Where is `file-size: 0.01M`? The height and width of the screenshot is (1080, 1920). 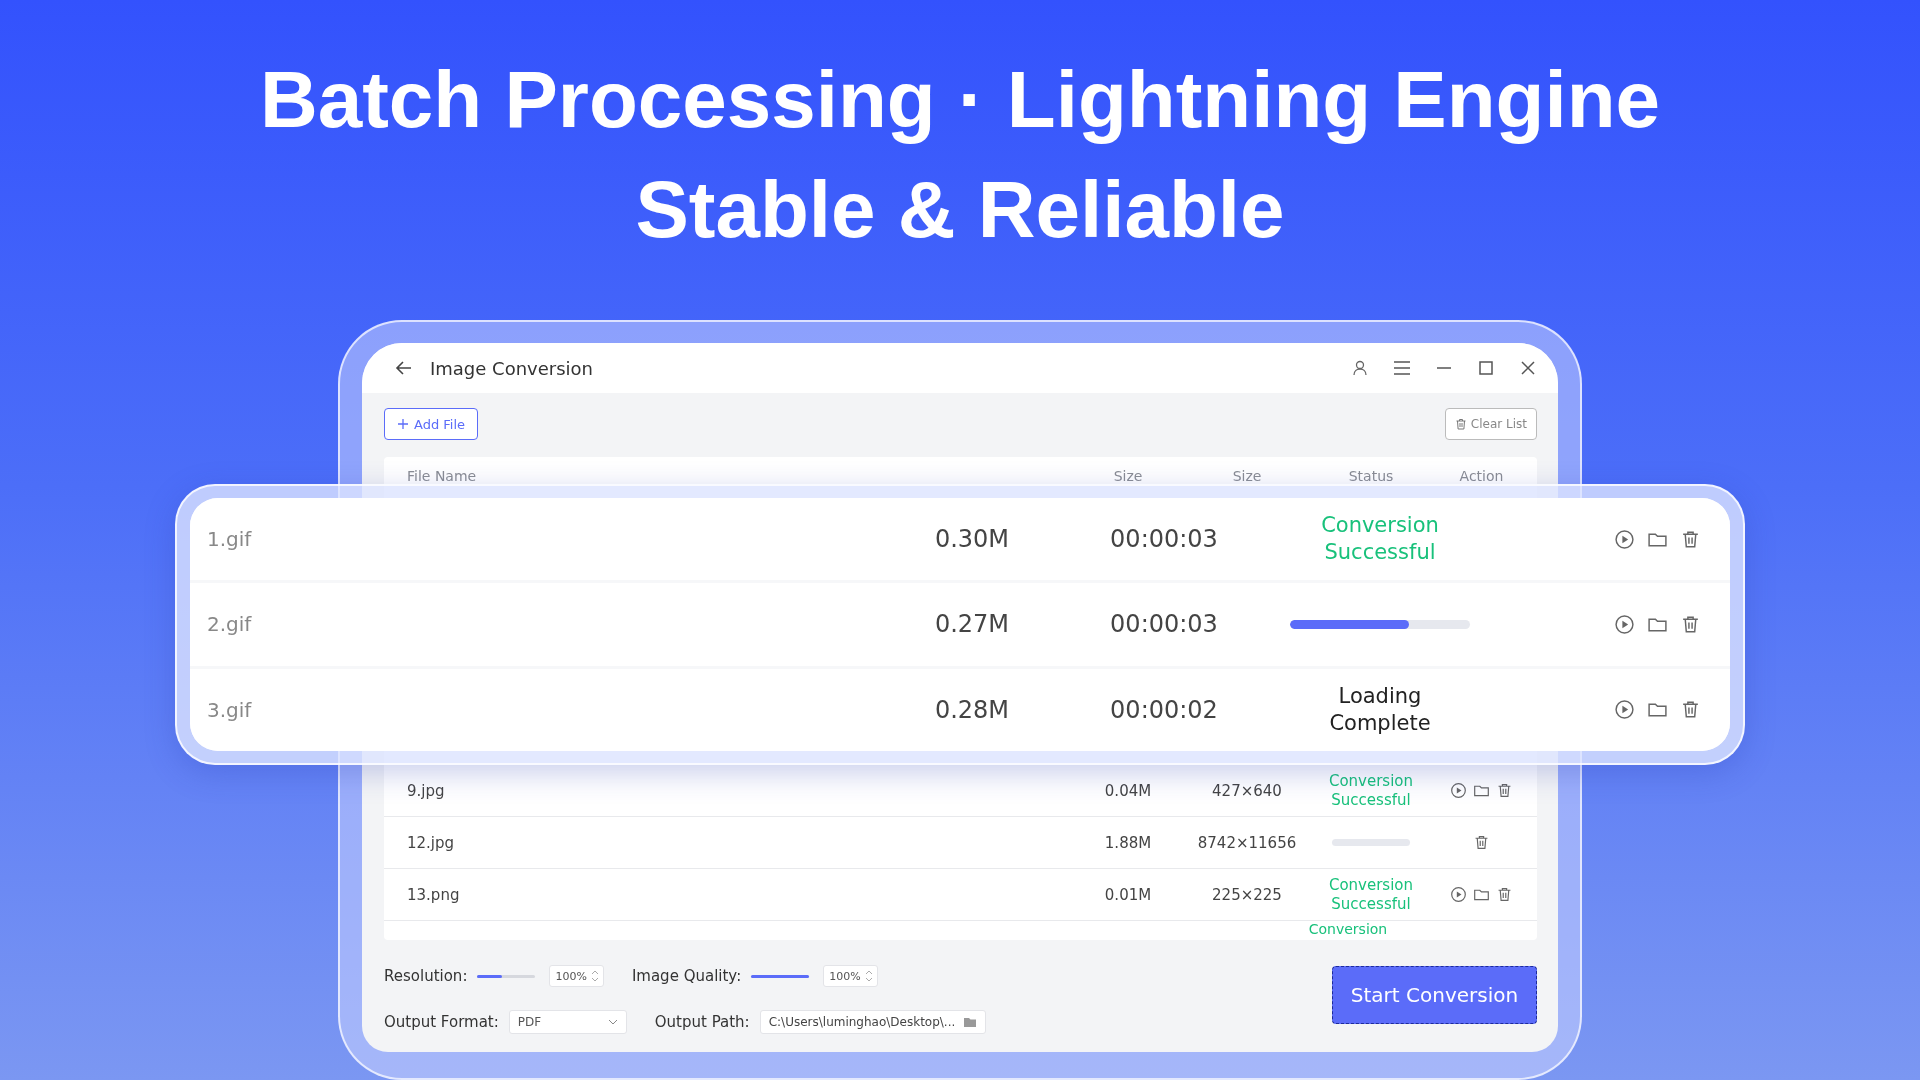 file-size: 0.01M is located at coordinates (1128, 894).